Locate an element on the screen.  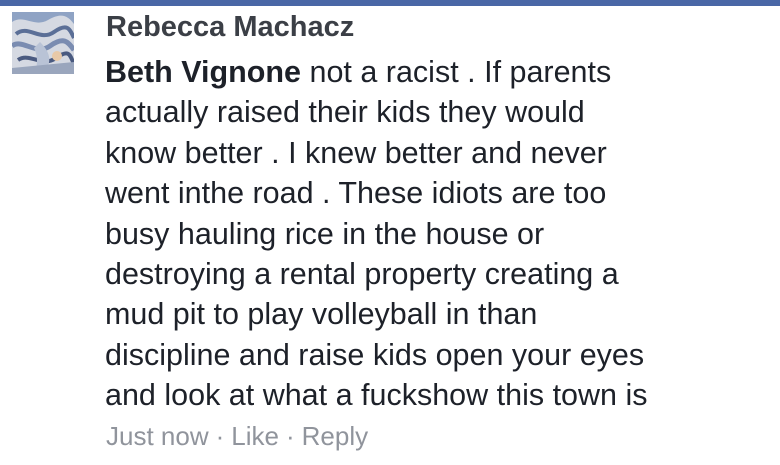
comment-line: and look at what a fuckshow this town is is located at coordinates (376, 395).